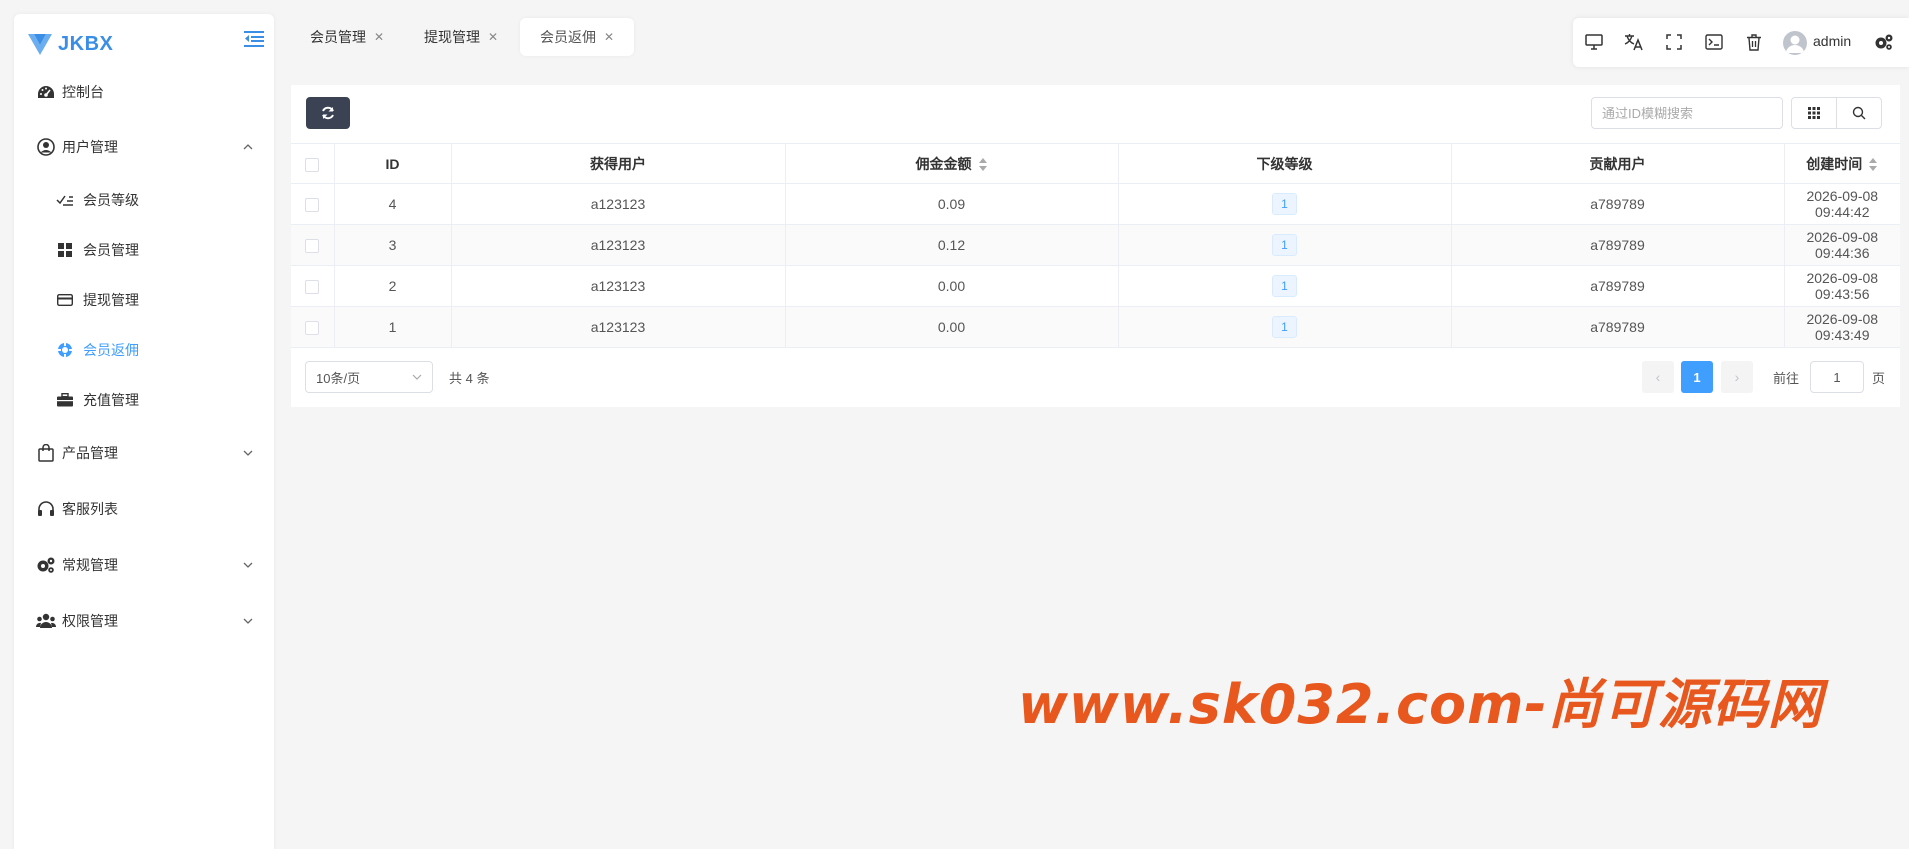  I want to click on refresh-button, so click(328, 113).